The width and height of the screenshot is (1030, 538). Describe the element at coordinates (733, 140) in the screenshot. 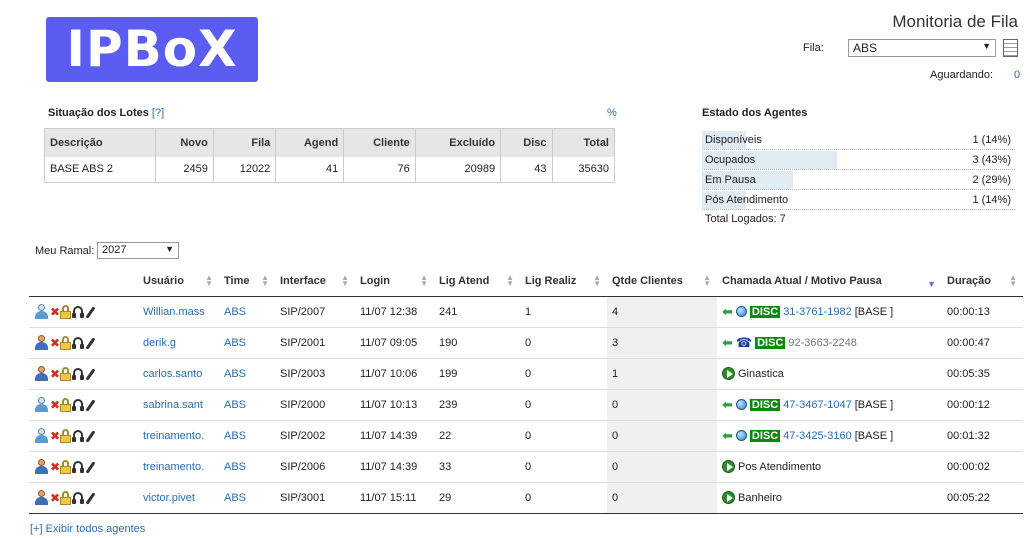

I see `estado-name: Disponíveis` at that location.